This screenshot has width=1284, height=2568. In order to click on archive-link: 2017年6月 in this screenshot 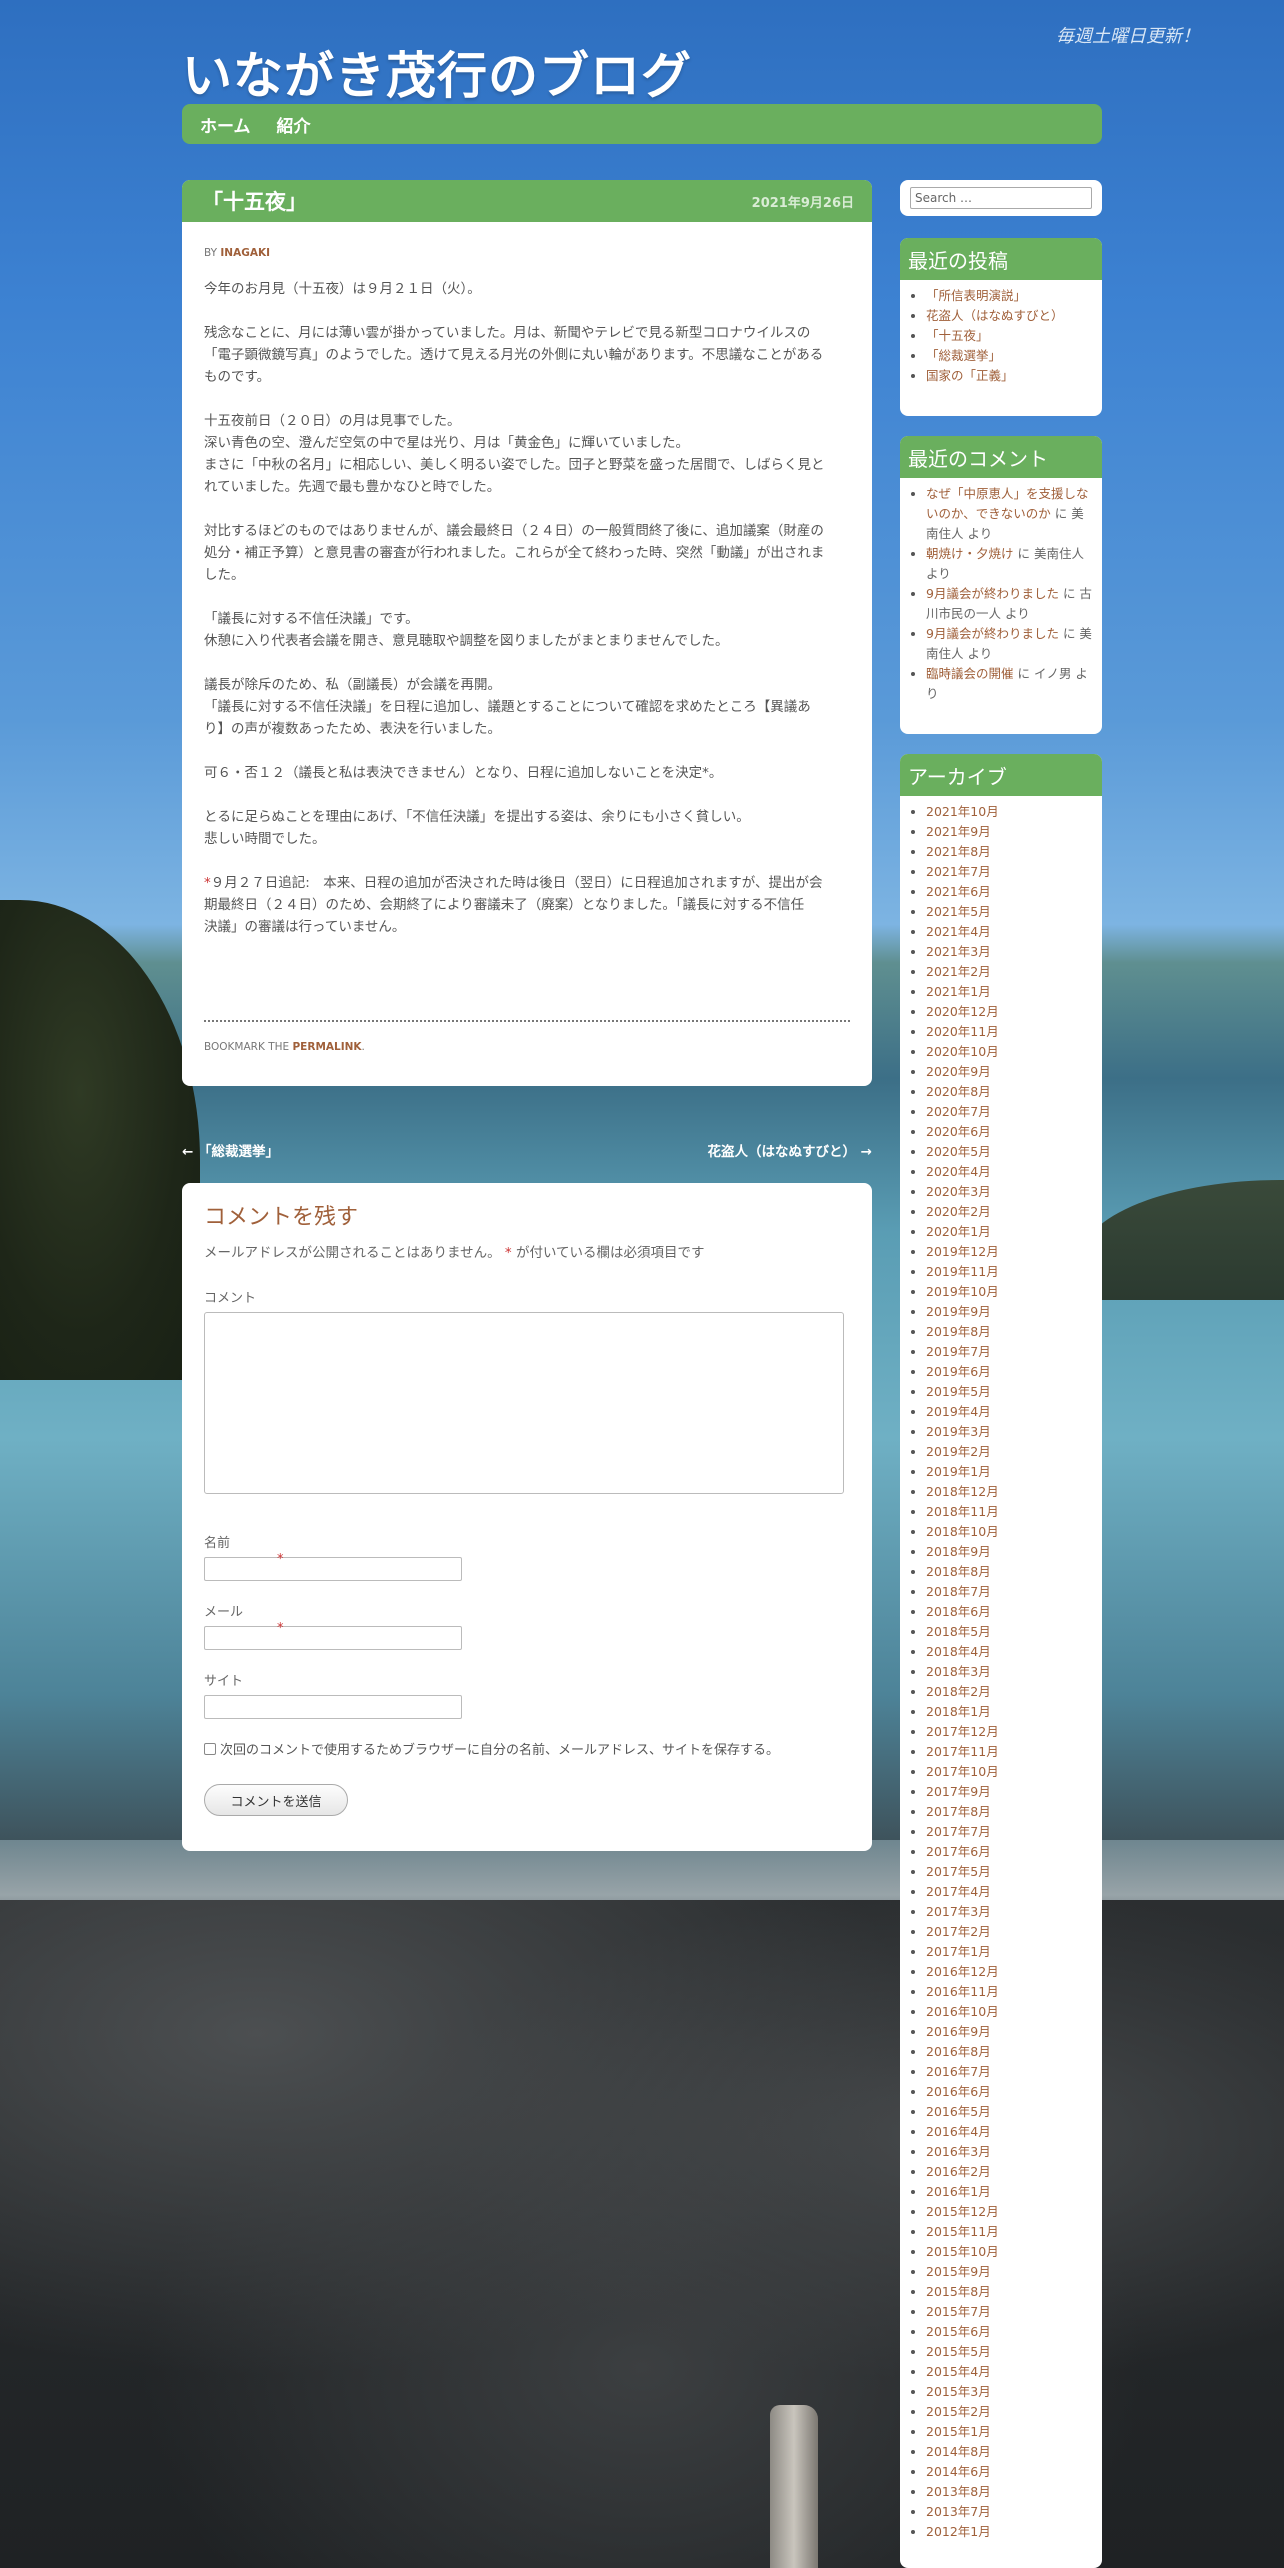, I will do `click(958, 1851)`.